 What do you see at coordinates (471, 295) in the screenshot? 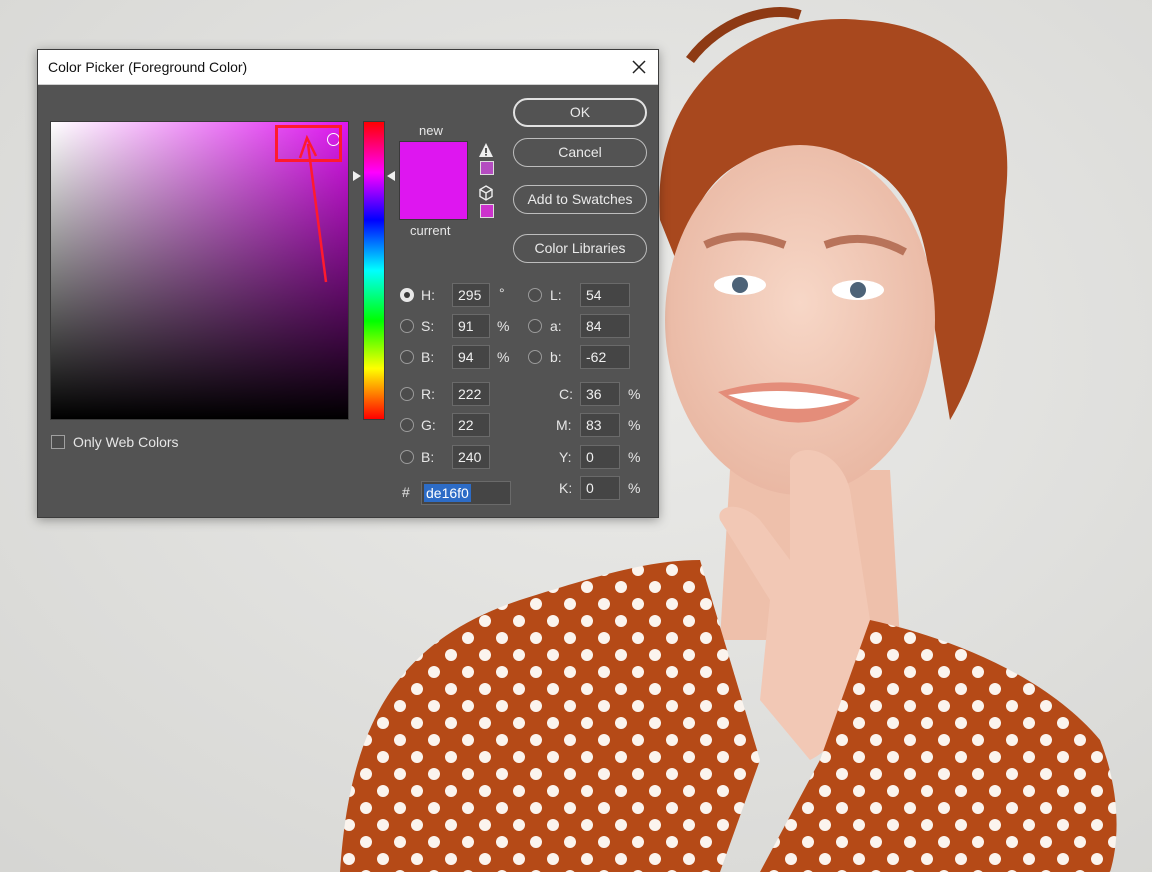
I see `hue-input: 295` at bounding box center [471, 295].